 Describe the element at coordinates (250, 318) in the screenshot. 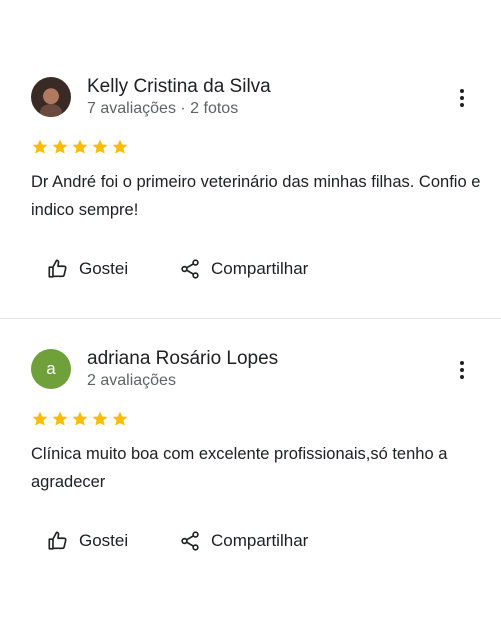

I see `divider` at that location.